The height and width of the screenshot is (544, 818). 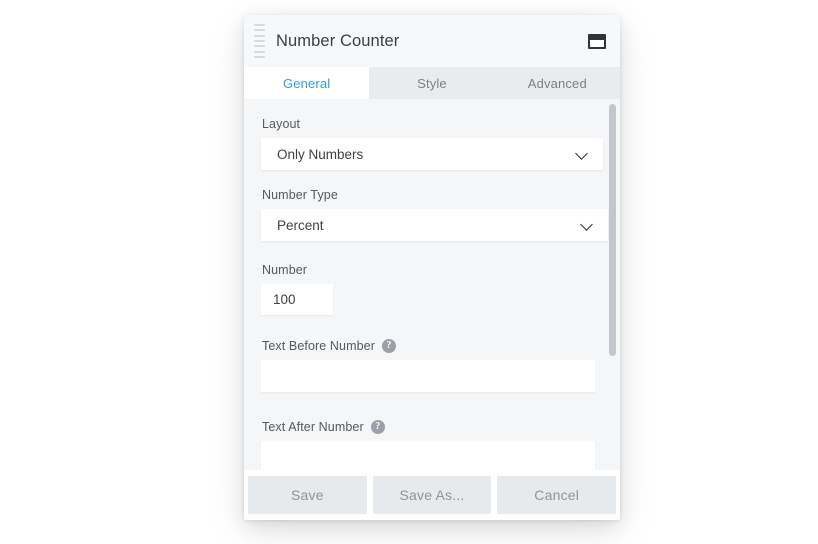 I want to click on tab-advanced-label: Advanced, so click(x=557, y=83).